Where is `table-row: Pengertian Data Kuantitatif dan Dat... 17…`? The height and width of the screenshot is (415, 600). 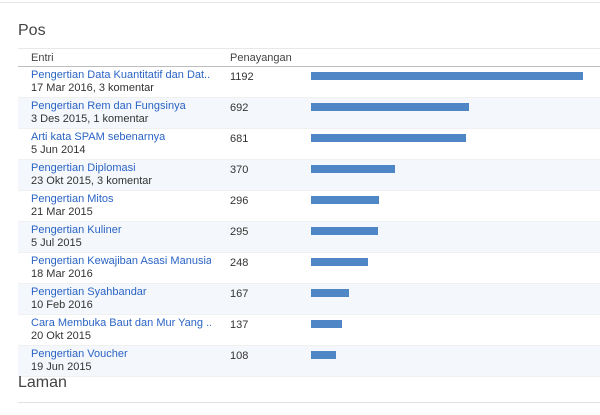
table-row: Pengertian Data Kuantitatif dan Dat... 17… is located at coordinates (309, 82).